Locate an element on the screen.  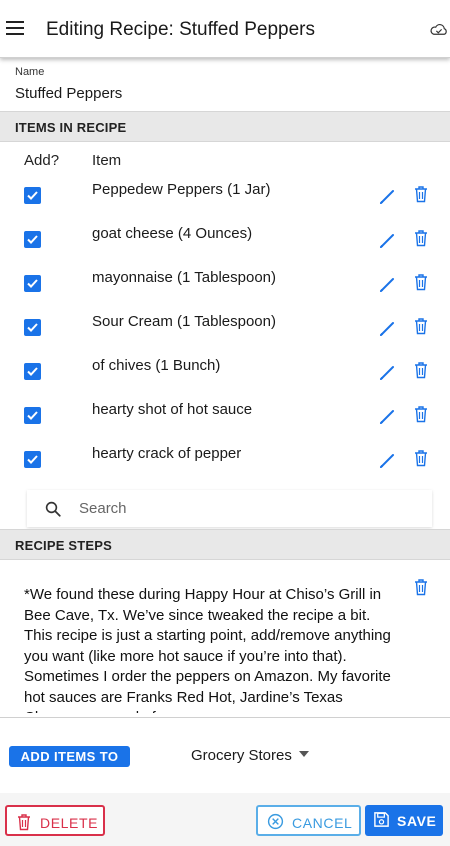
item-label: hearty crack of pepper is located at coordinates (167, 453).